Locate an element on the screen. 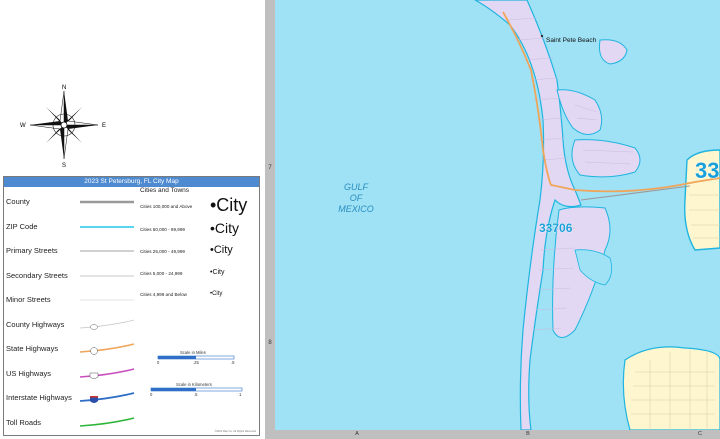 Image resolution: width=720 pixels, height=439 pixels. place-label: Saint Pete Beach is located at coordinates (571, 40).